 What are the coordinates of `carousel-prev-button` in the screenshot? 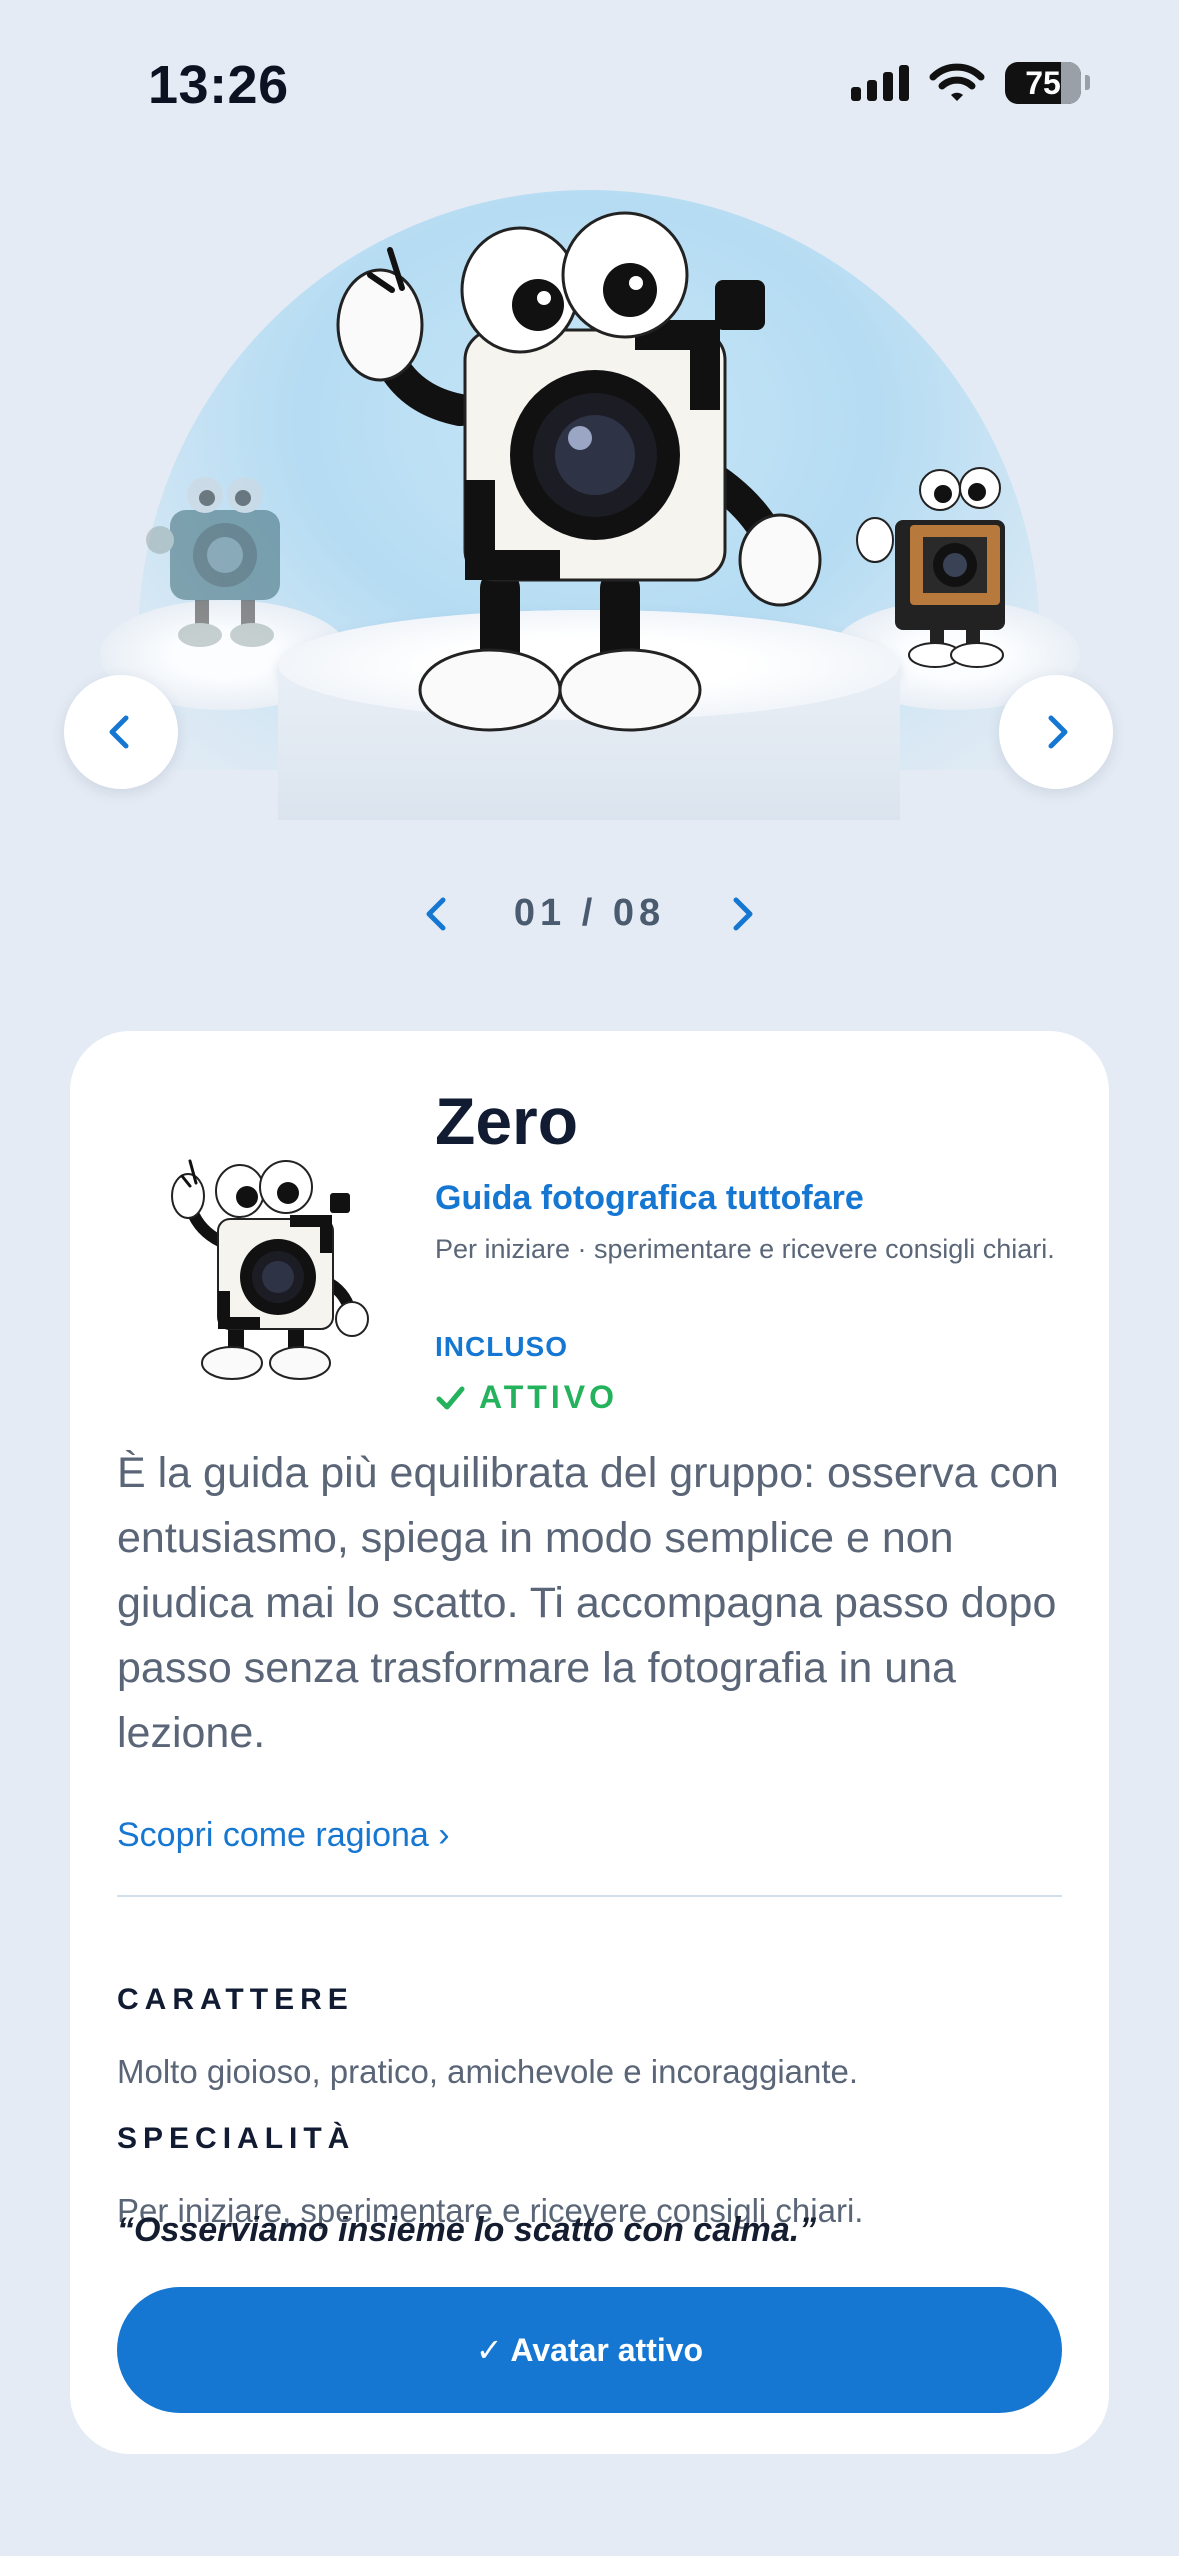 It's located at (121, 732).